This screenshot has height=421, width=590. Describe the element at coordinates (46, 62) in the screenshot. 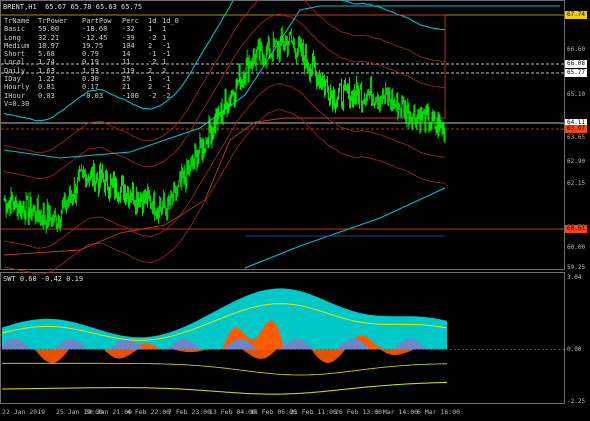

I see `table-cell: 1.74` at that location.